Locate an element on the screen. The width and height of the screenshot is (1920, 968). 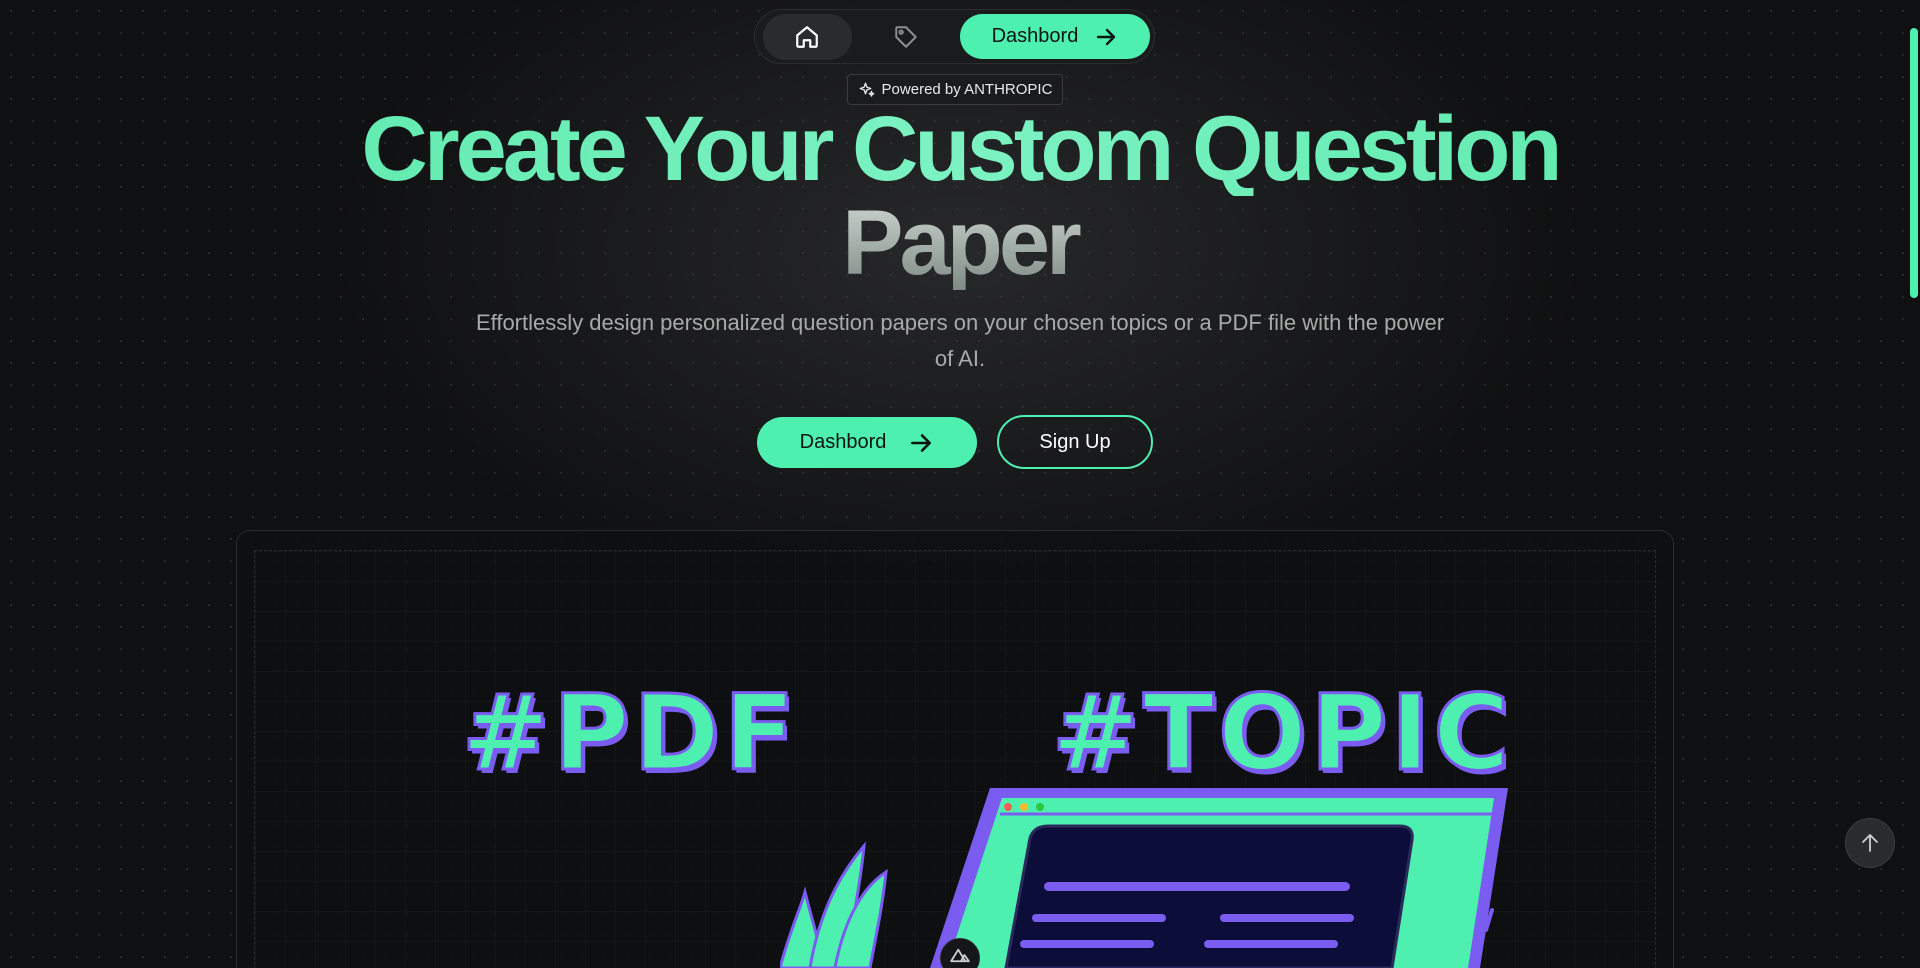
hero-dashboard-button: Dashbord is located at coordinates (867, 442).